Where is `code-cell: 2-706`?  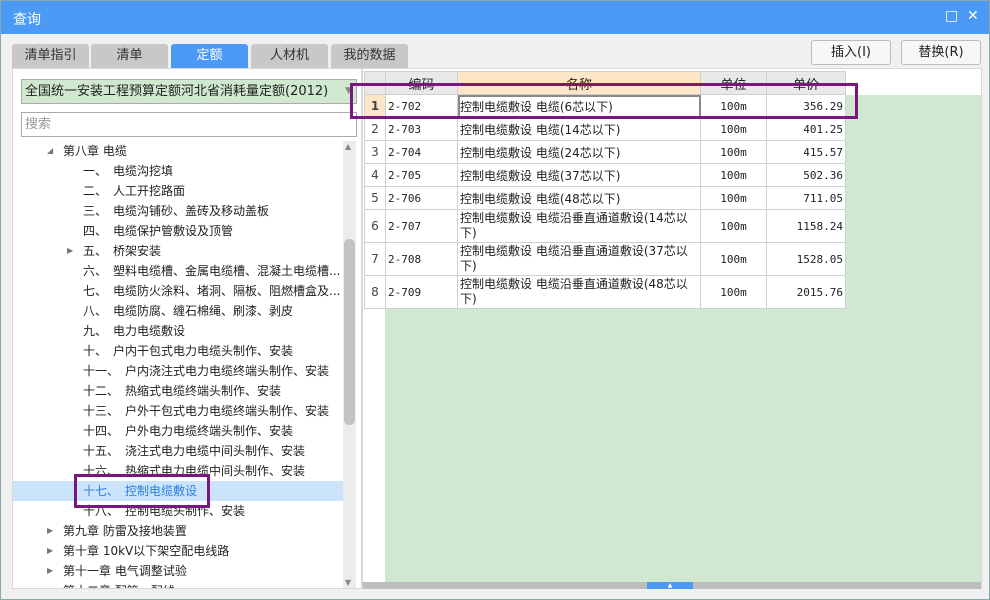 code-cell: 2-706 is located at coordinates (421, 198).